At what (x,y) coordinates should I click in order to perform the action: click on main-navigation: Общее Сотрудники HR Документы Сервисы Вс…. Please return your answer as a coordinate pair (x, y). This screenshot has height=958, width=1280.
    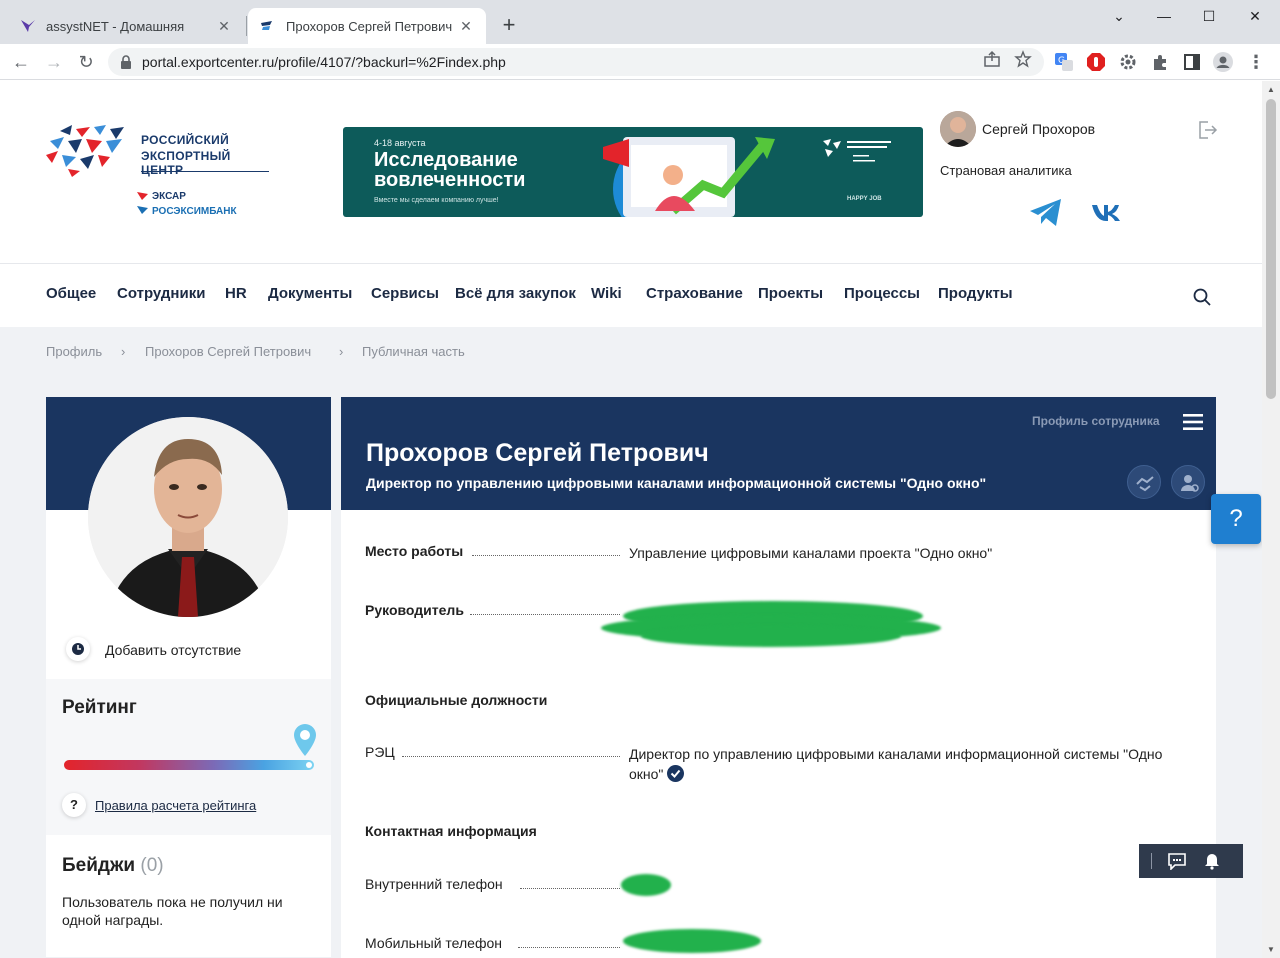
    Looking at the image, I should click on (631, 295).